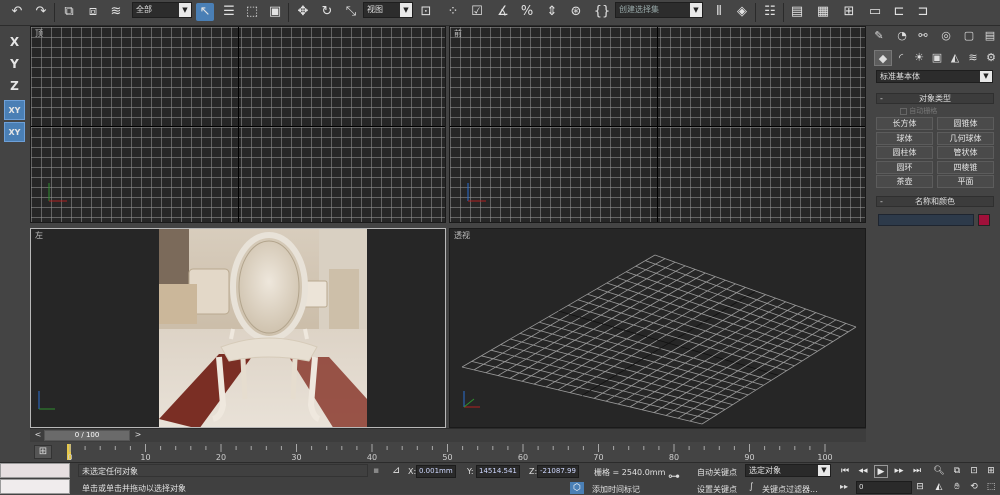 Image resolution: width=1000 pixels, height=495 pixels. I want to click on systems-icon: ⚙, so click(991, 58).